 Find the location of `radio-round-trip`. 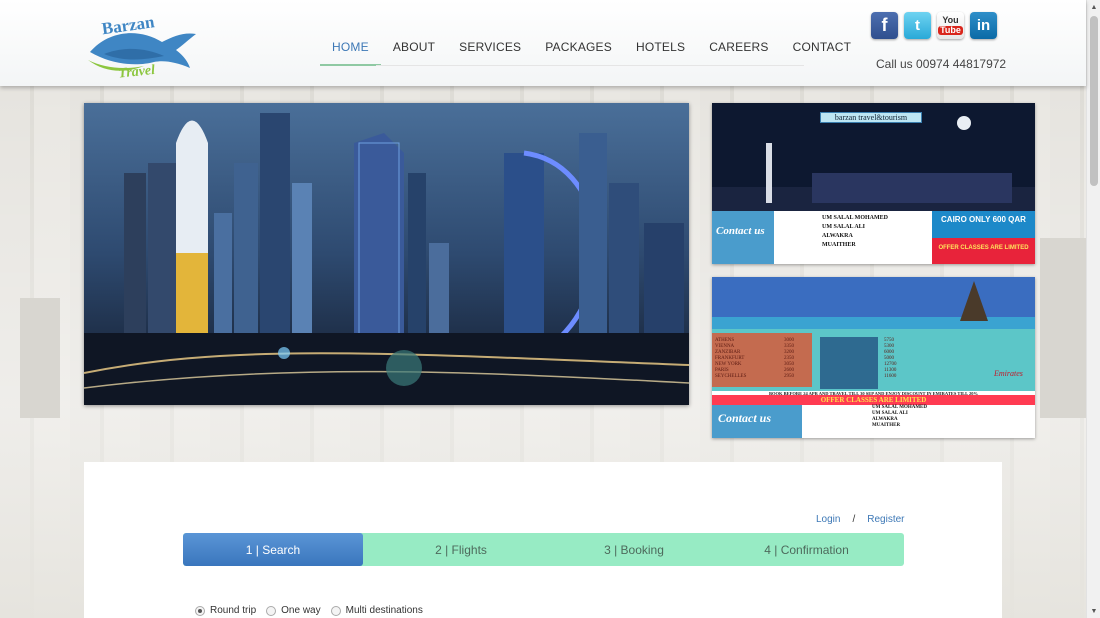

radio-round-trip is located at coordinates (200, 610).